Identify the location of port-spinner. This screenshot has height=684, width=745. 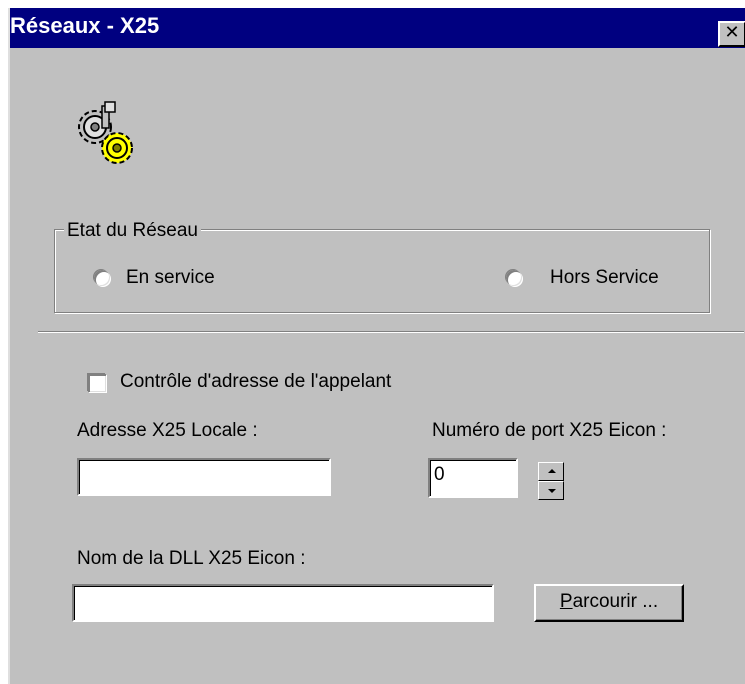
(551, 481).